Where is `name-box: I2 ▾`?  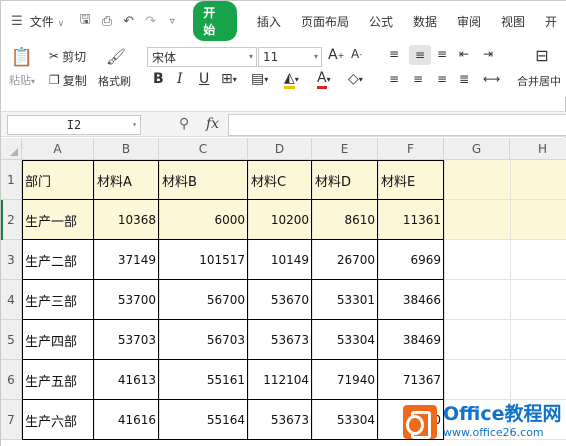
name-box: I2 ▾ is located at coordinates (74, 125).